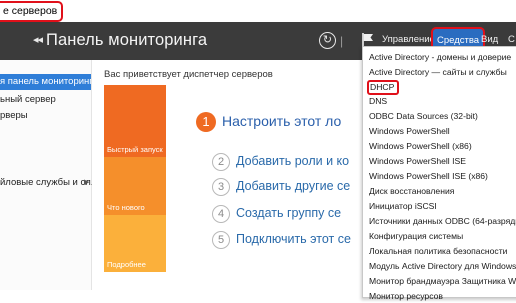  What do you see at coordinates (221, 162) in the screenshot?
I see `step-number: 2` at bounding box center [221, 162].